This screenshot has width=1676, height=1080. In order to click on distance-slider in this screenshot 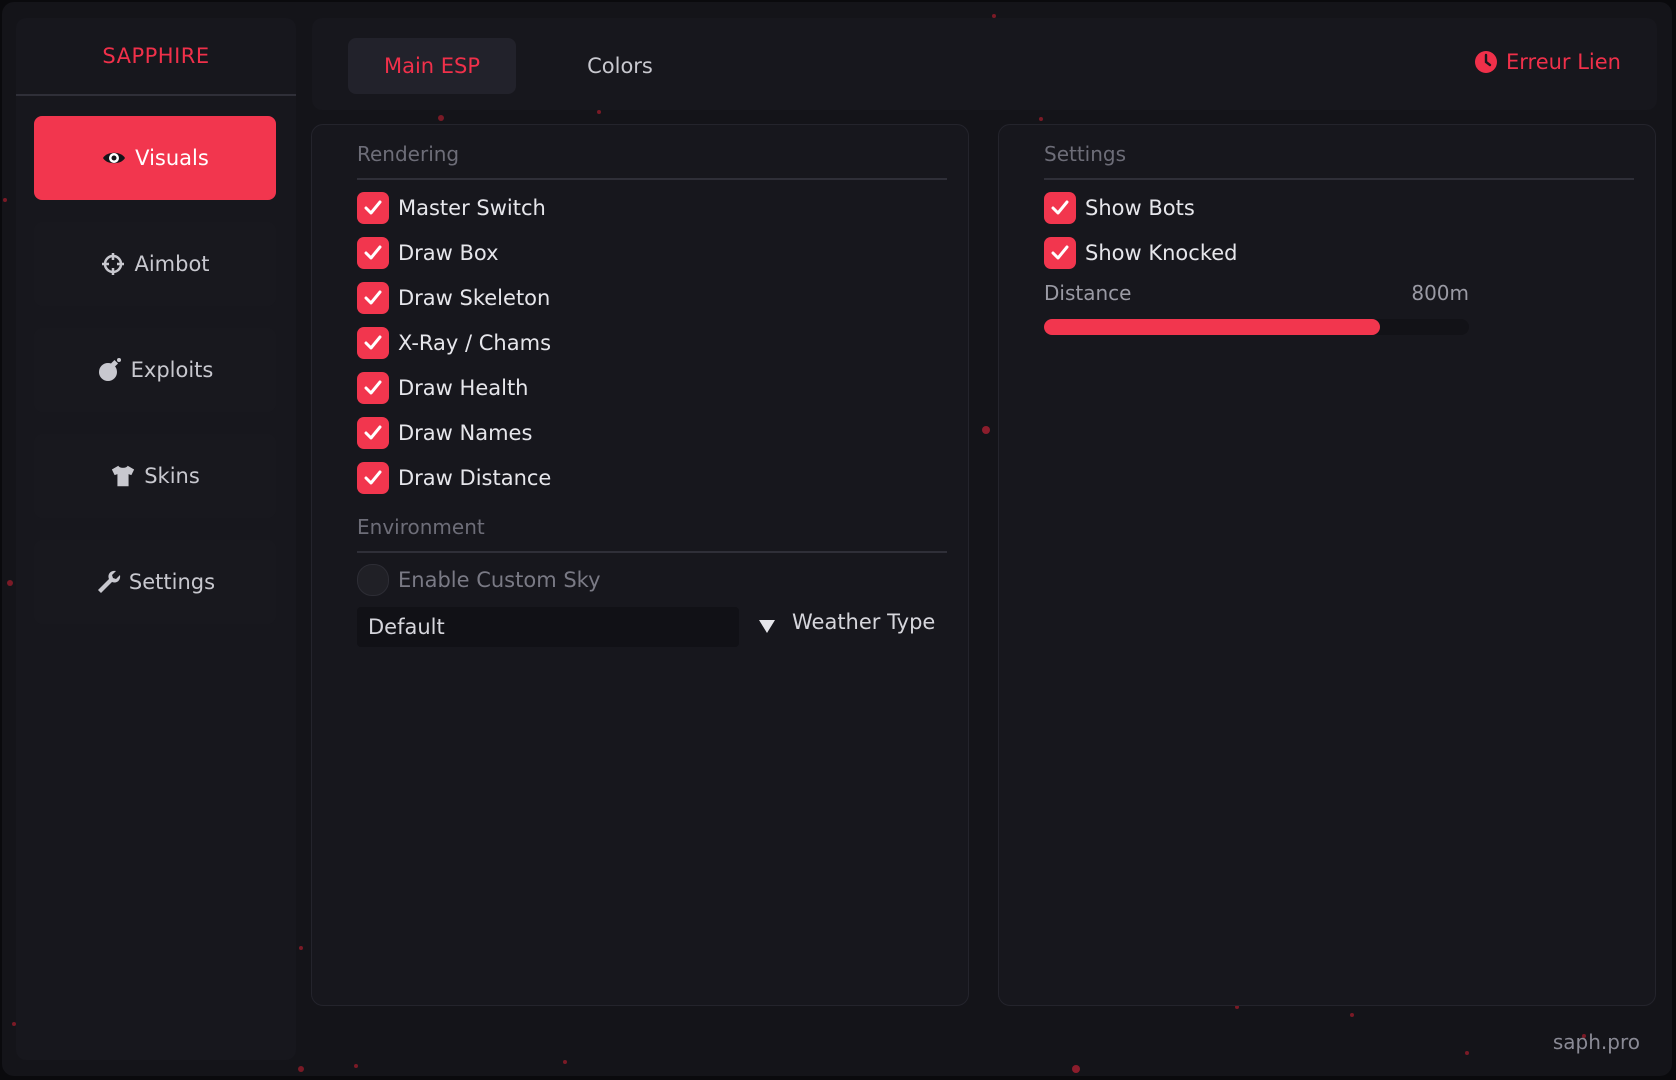, I will do `click(1256, 327)`.